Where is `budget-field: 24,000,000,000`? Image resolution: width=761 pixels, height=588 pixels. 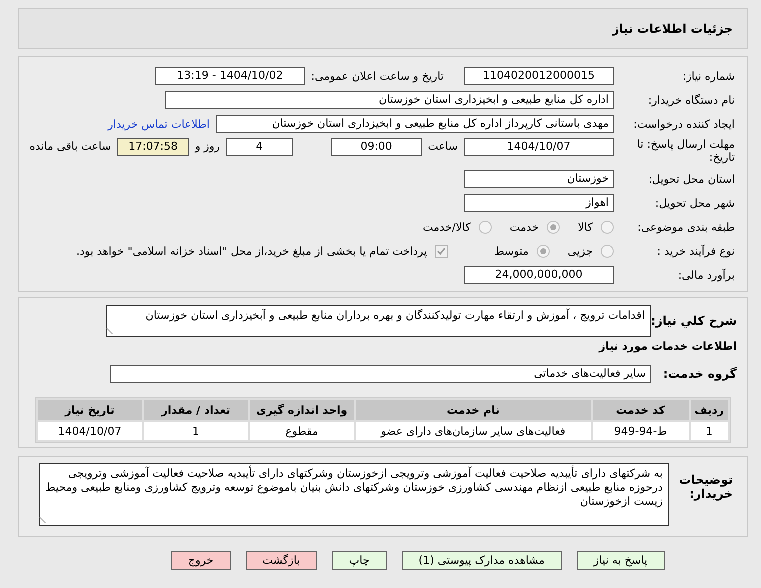
budget-field: 24,000,000,000 is located at coordinates (539, 275).